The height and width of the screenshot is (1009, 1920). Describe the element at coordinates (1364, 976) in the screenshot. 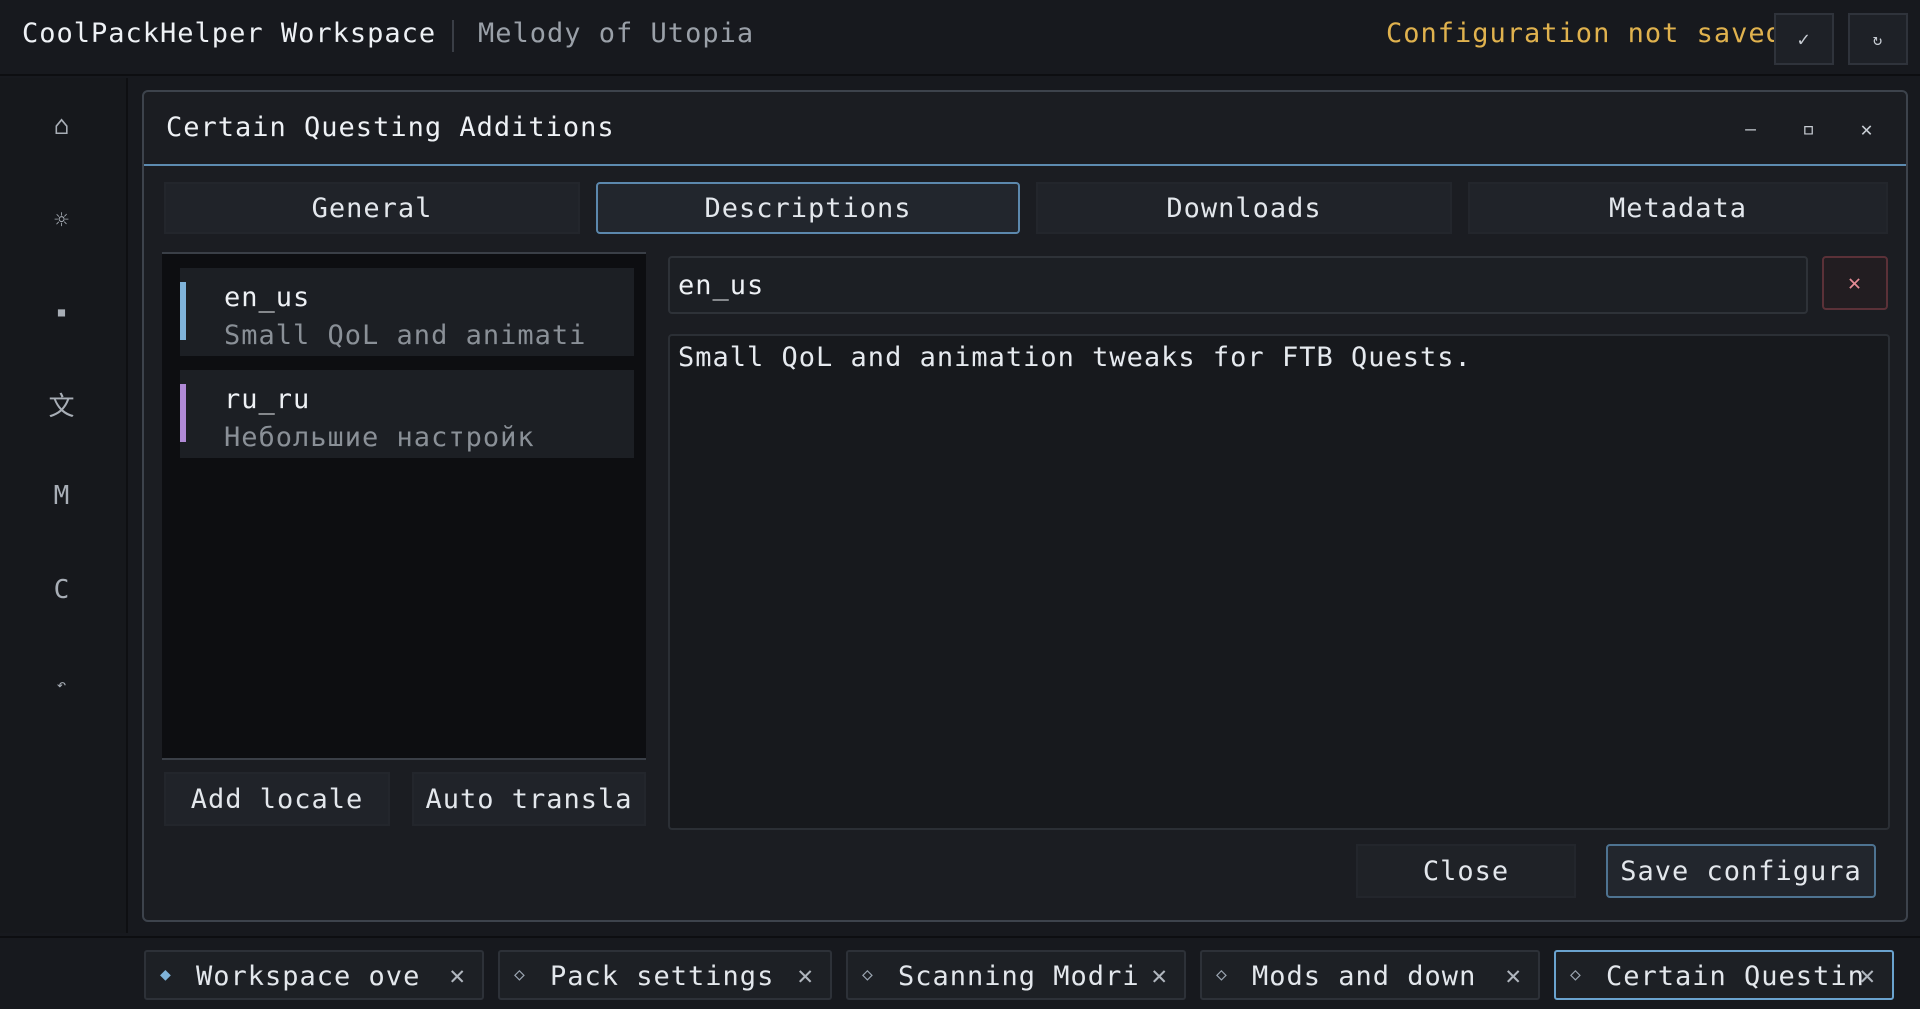

I see `bottom-tab-label: Mods and down` at that location.